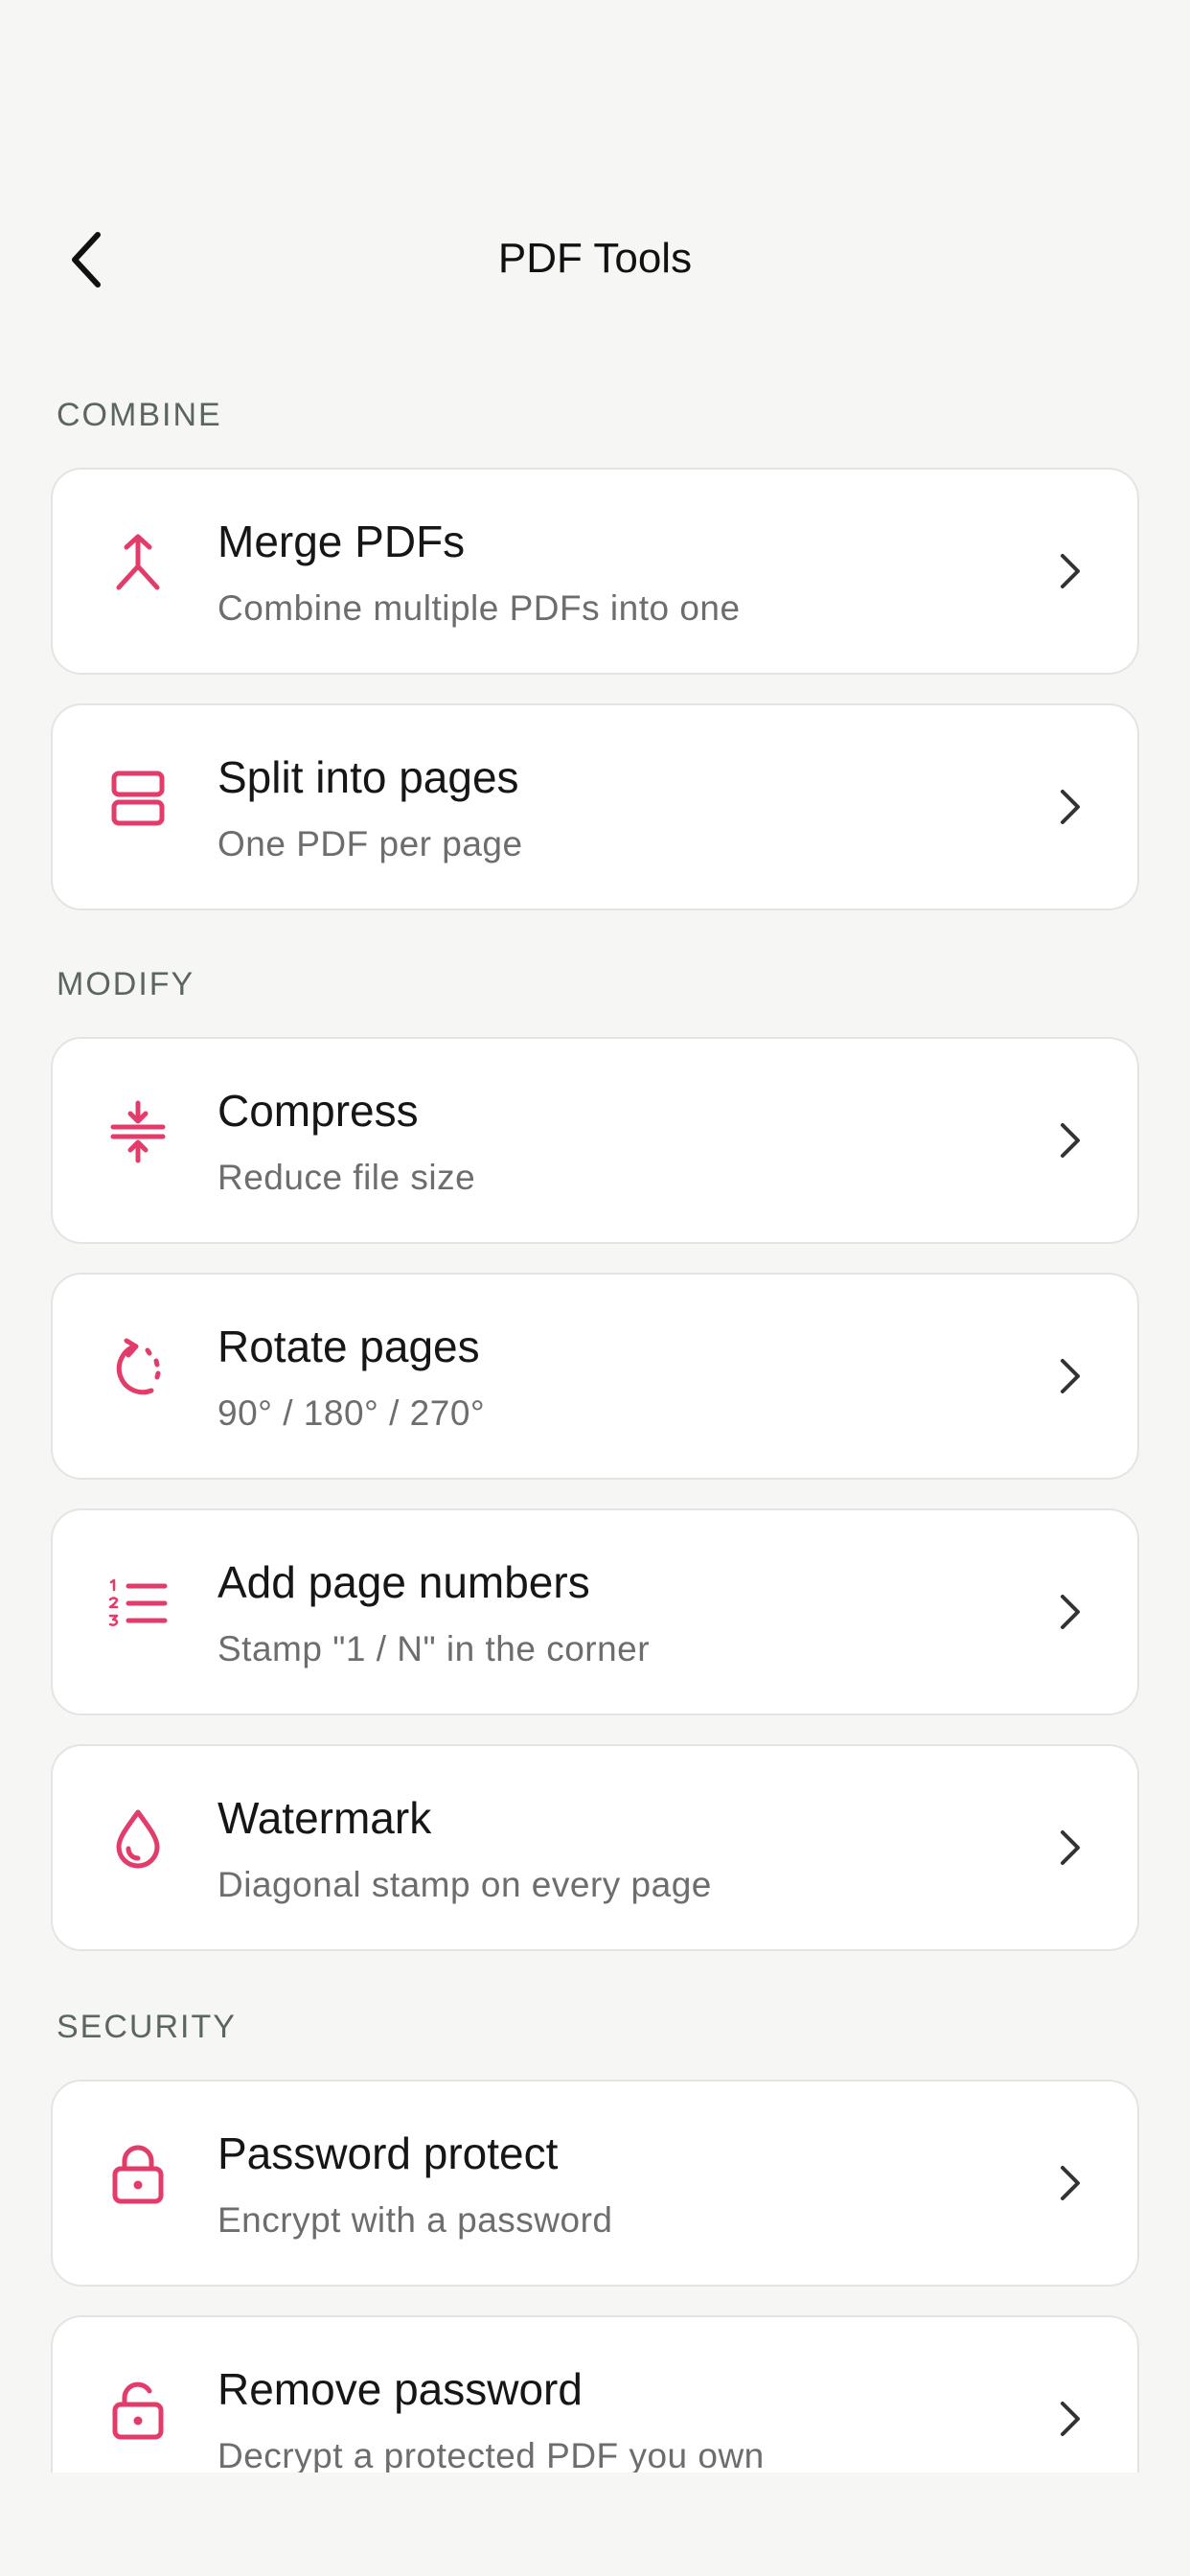  What do you see at coordinates (318, 1111) in the screenshot?
I see `tool-name: Compress` at bounding box center [318, 1111].